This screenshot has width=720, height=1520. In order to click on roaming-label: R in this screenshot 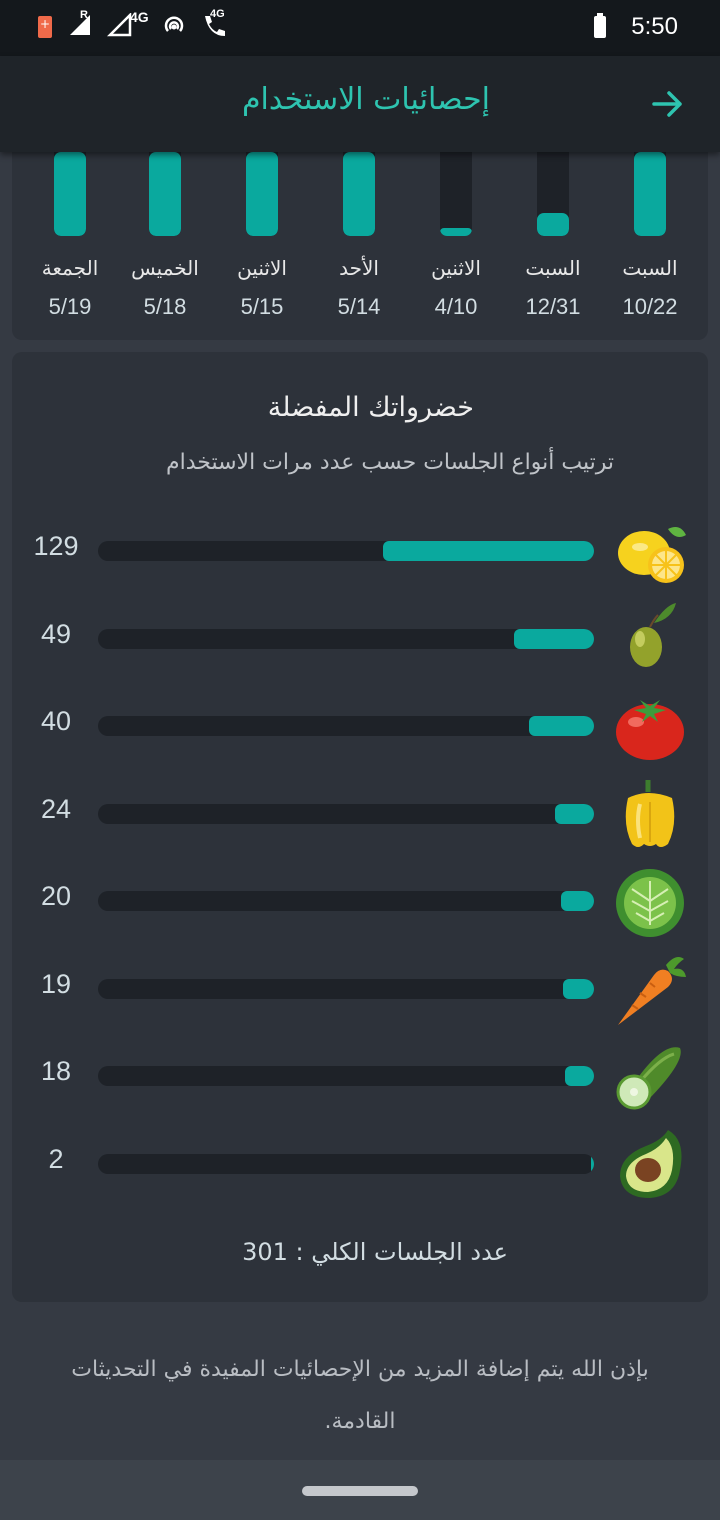, I will do `click(84, 15)`.